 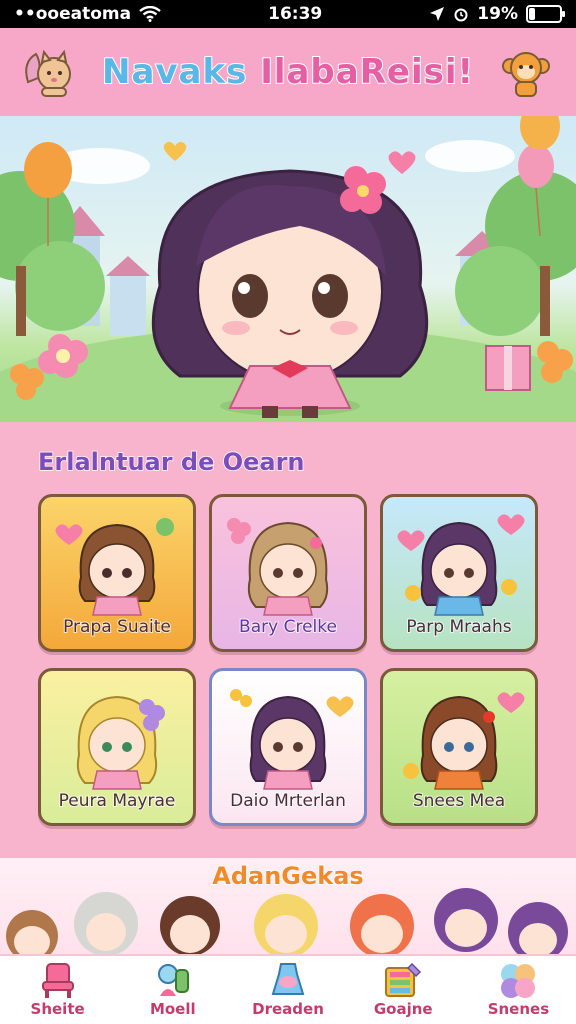 What do you see at coordinates (117, 573) in the screenshot?
I see `character-card-1: Prapa Suaite` at bounding box center [117, 573].